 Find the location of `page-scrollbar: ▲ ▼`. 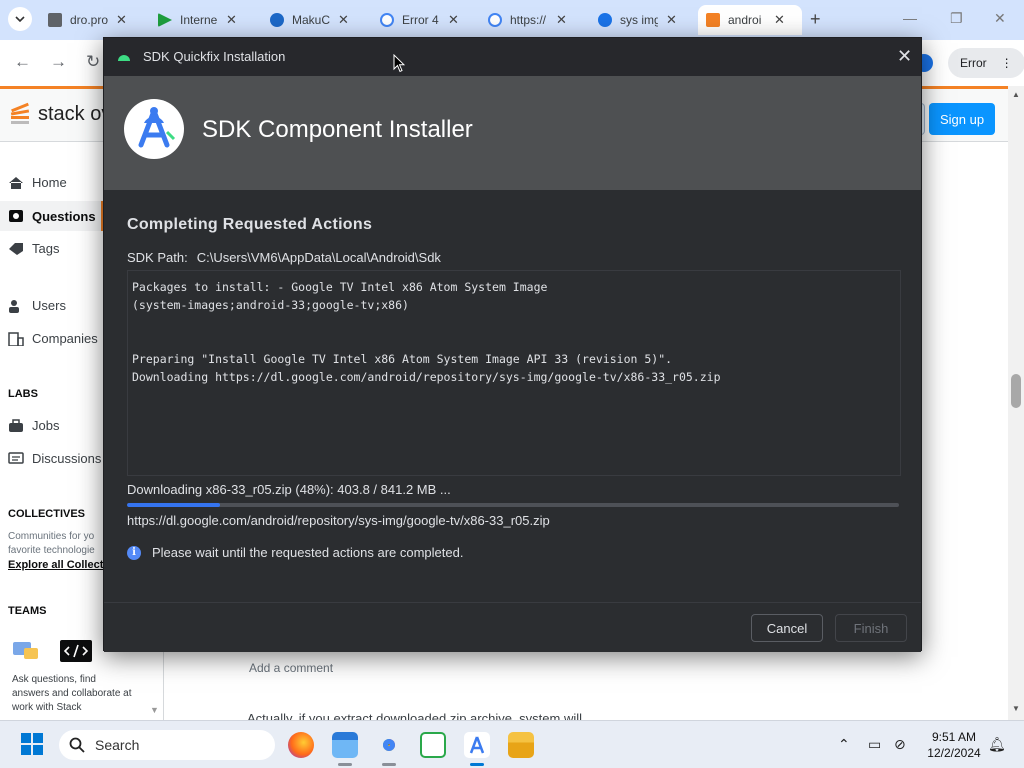

page-scrollbar: ▲ ▼ is located at coordinates (1016, 403).